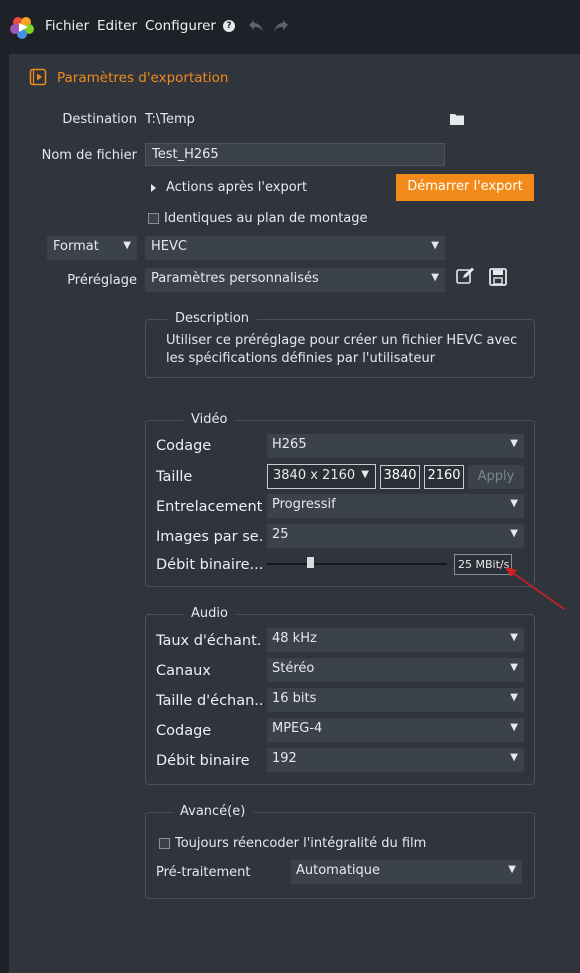 This screenshot has height=973, width=580. Describe the element at coordinates (395, 760) in the screenshot. I see `audio-bitrate-select: 192 ▼` at that location.